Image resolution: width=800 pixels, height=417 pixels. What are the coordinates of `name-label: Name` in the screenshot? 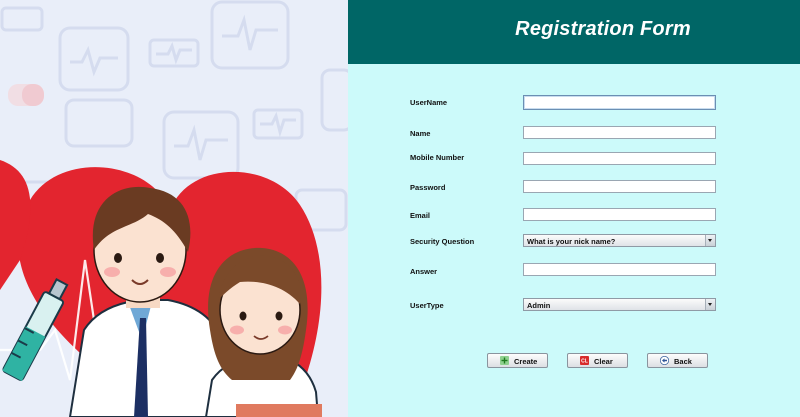 It's located at (420, 133).